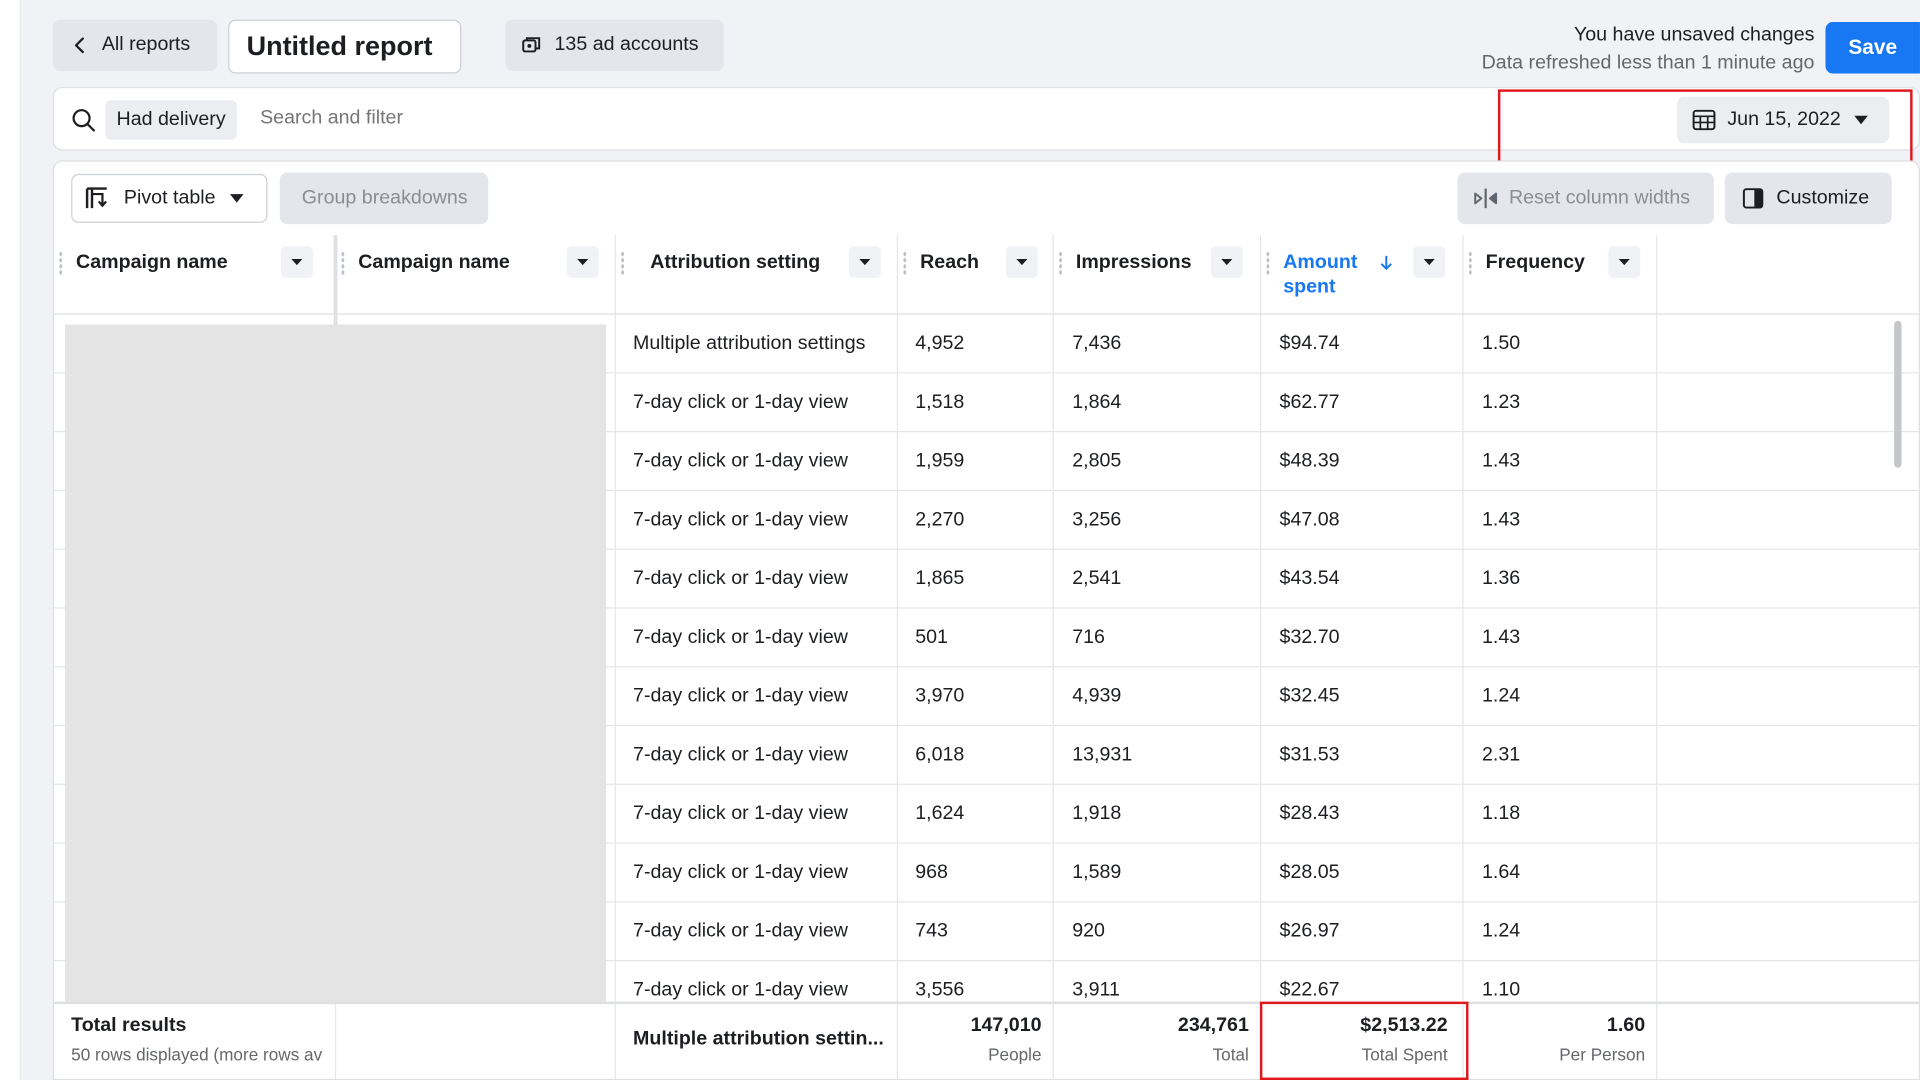  I want to click on date-highlight-box, so click(1705, 127).